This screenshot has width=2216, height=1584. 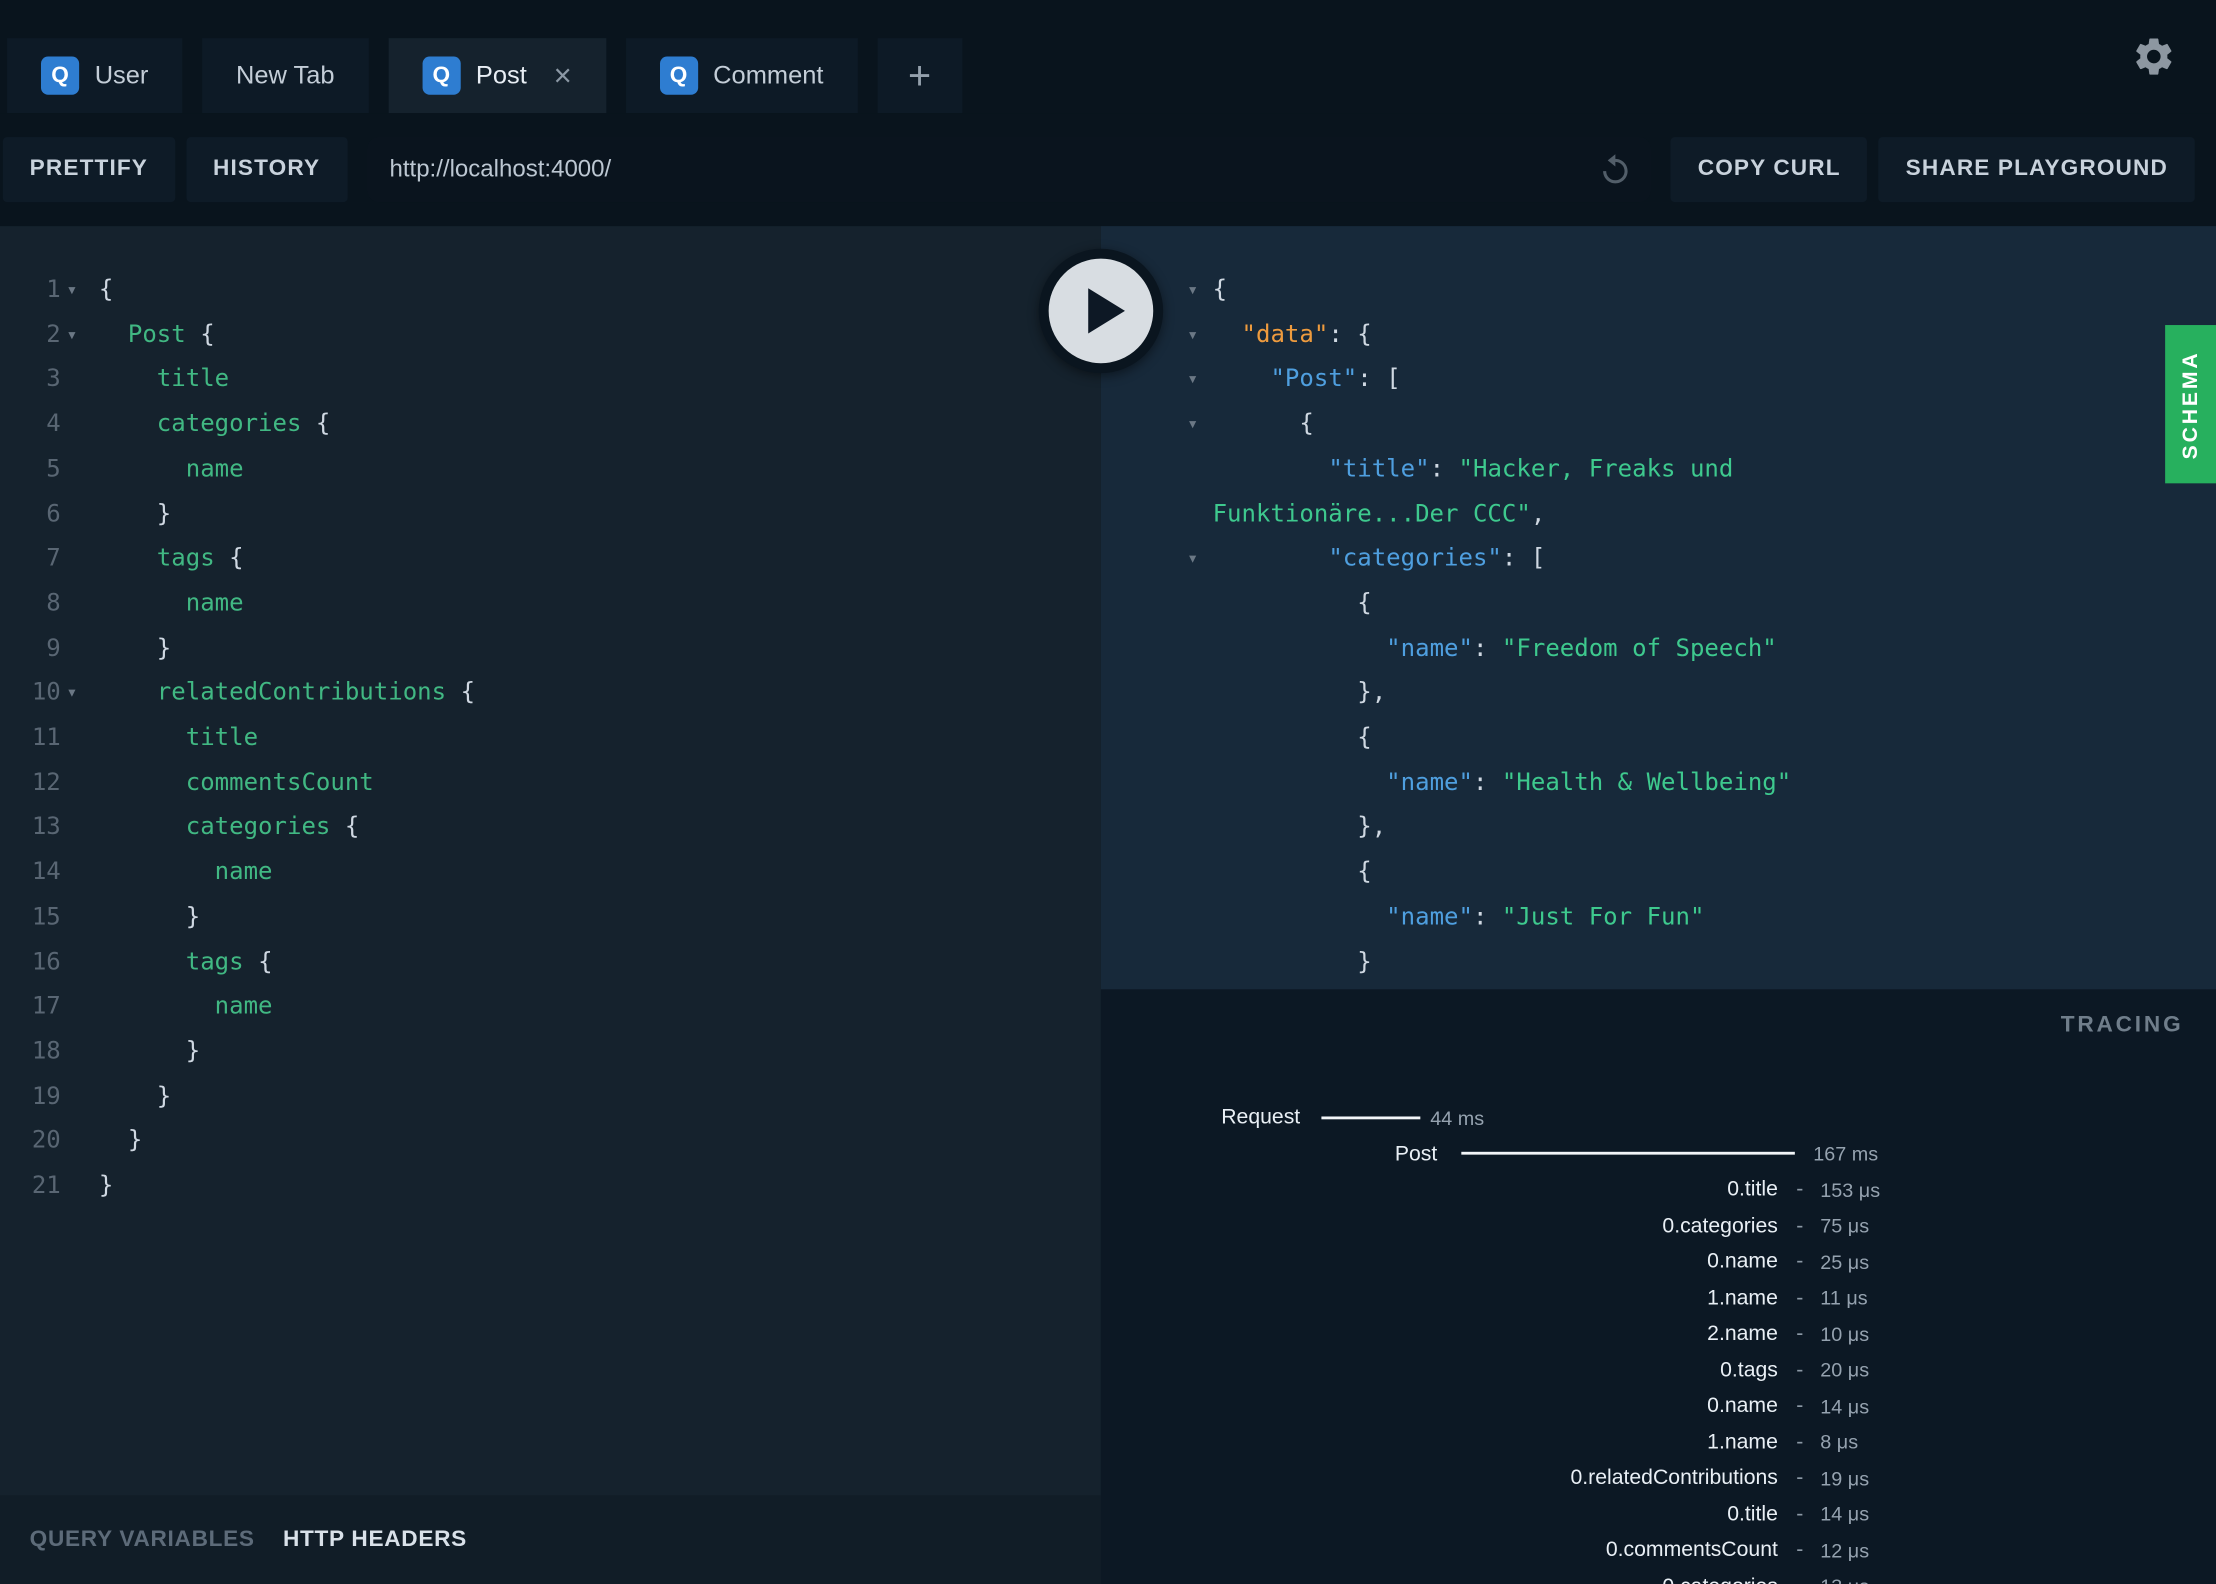 I want to click on trace-duration: 12 μs, so click(x=1845, y=1550).